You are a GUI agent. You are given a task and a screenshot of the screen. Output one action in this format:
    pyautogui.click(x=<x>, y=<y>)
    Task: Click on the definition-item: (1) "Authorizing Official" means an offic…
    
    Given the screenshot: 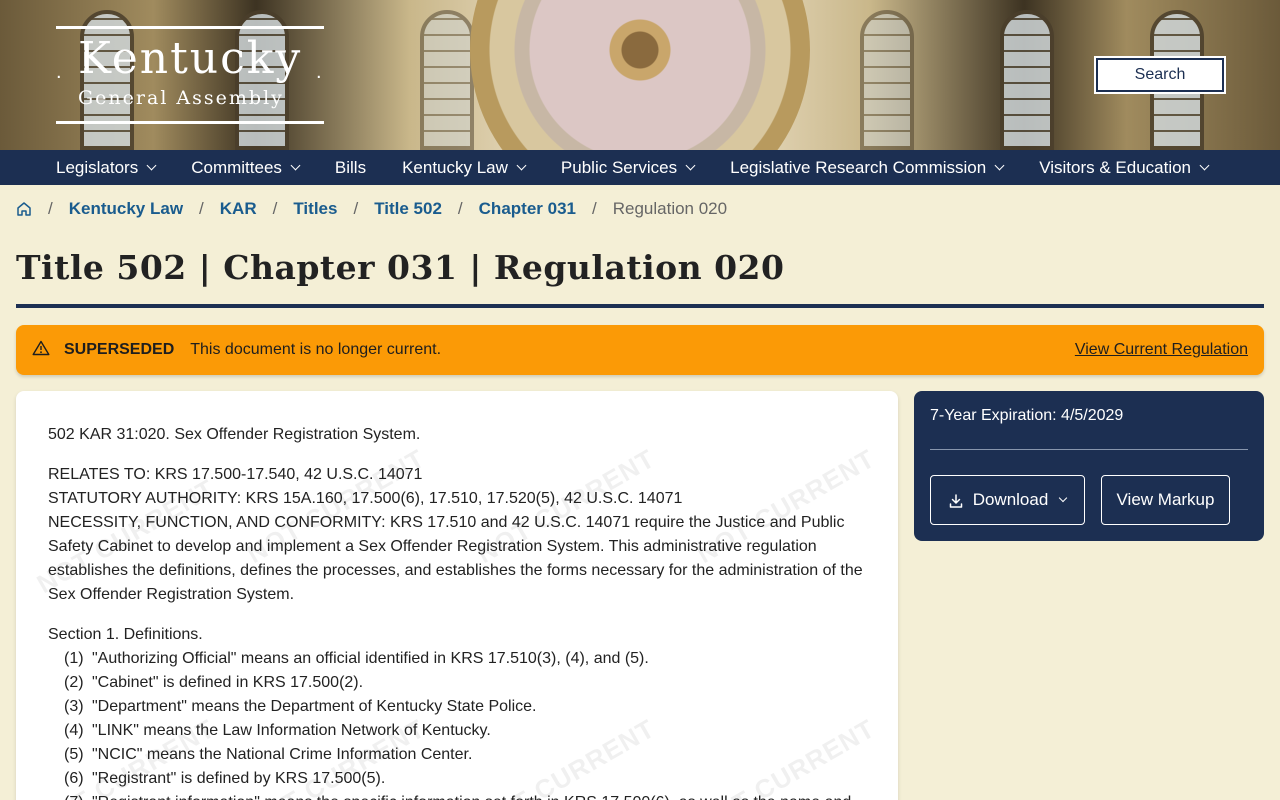 What is the action you would take?
    pyautogui.click(x=463, y=659)
    